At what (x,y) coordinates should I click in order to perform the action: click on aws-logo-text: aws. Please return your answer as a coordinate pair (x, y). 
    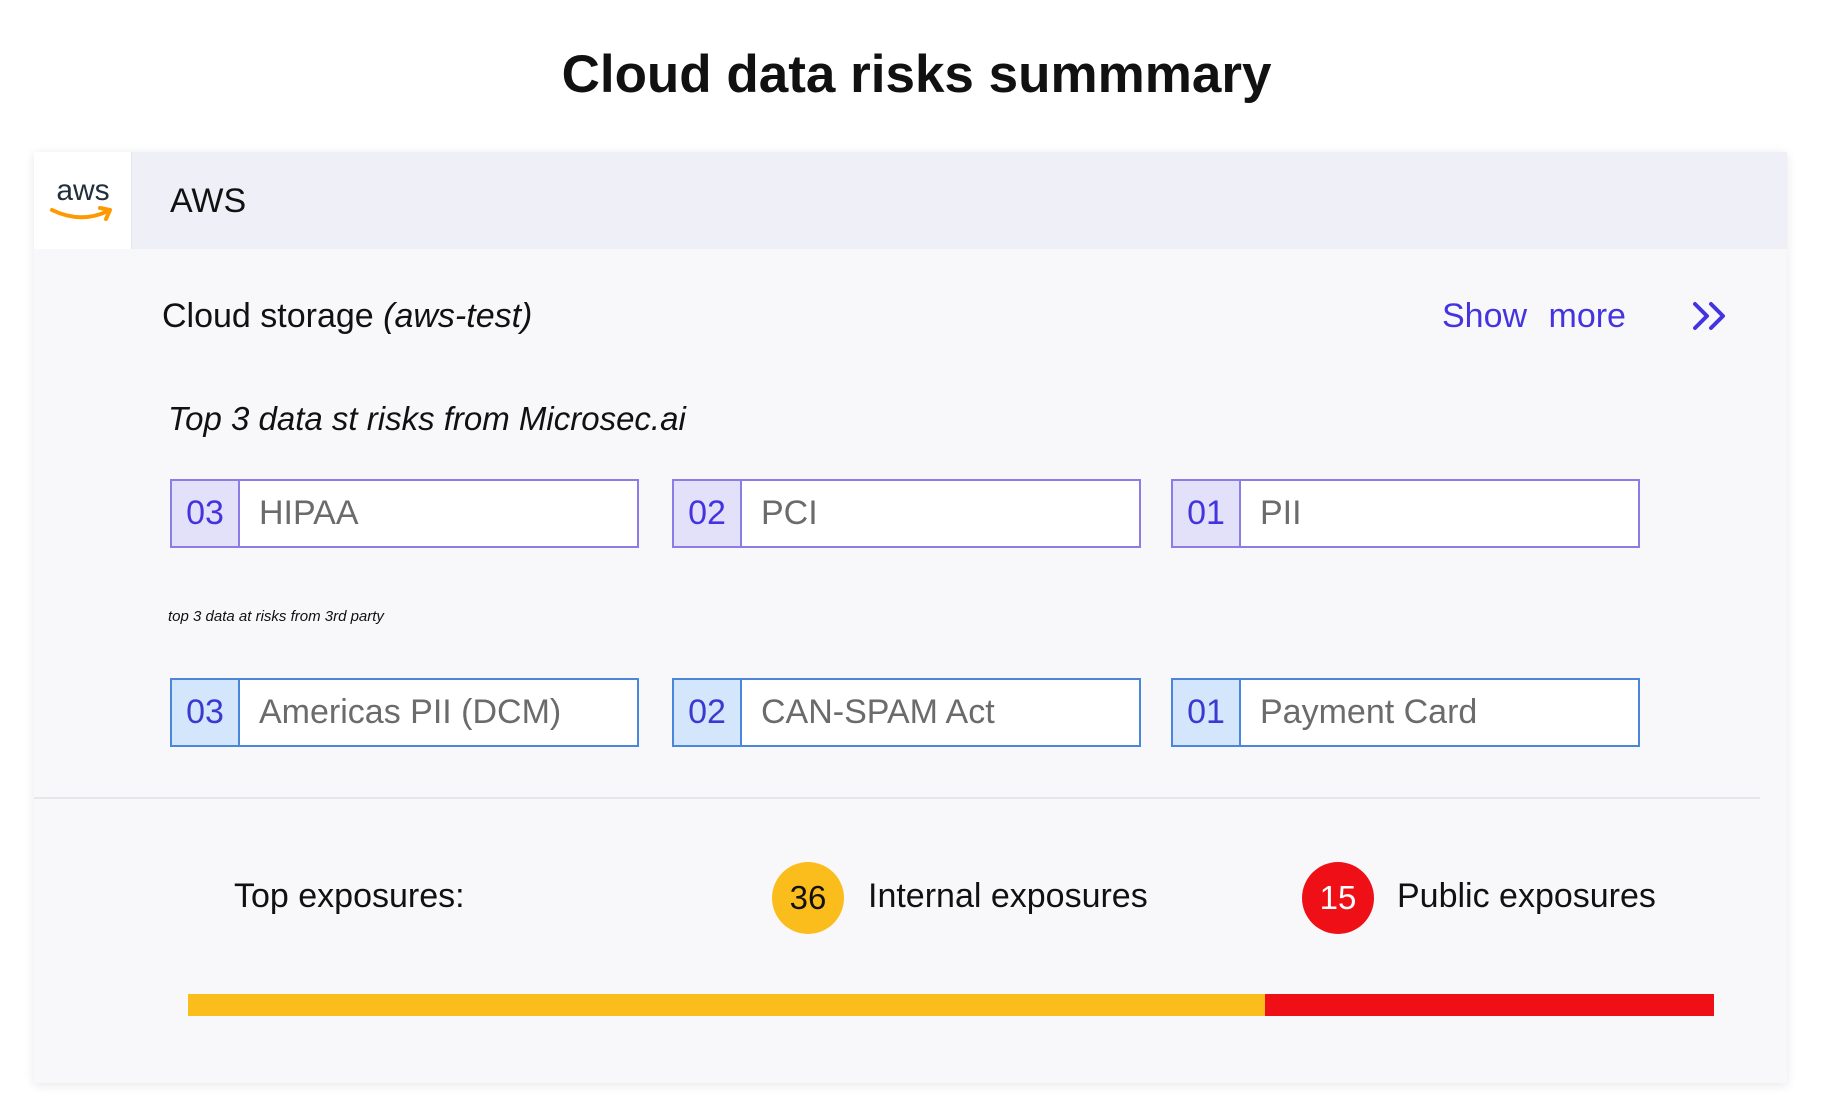
    Looking at the image, I should click on (83, 190).